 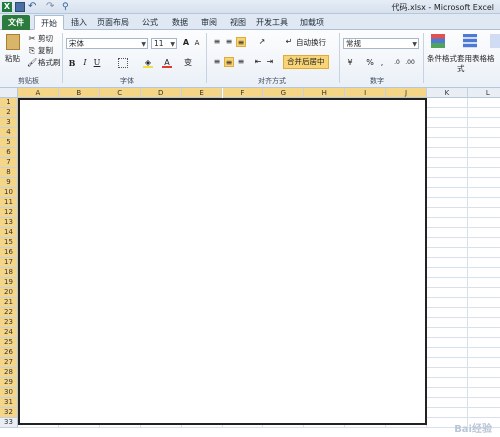 What do you see at coordinates (12, 59) in the screenshot?
I see `paste-button: 粘贴` at bounding box center [12, 59].